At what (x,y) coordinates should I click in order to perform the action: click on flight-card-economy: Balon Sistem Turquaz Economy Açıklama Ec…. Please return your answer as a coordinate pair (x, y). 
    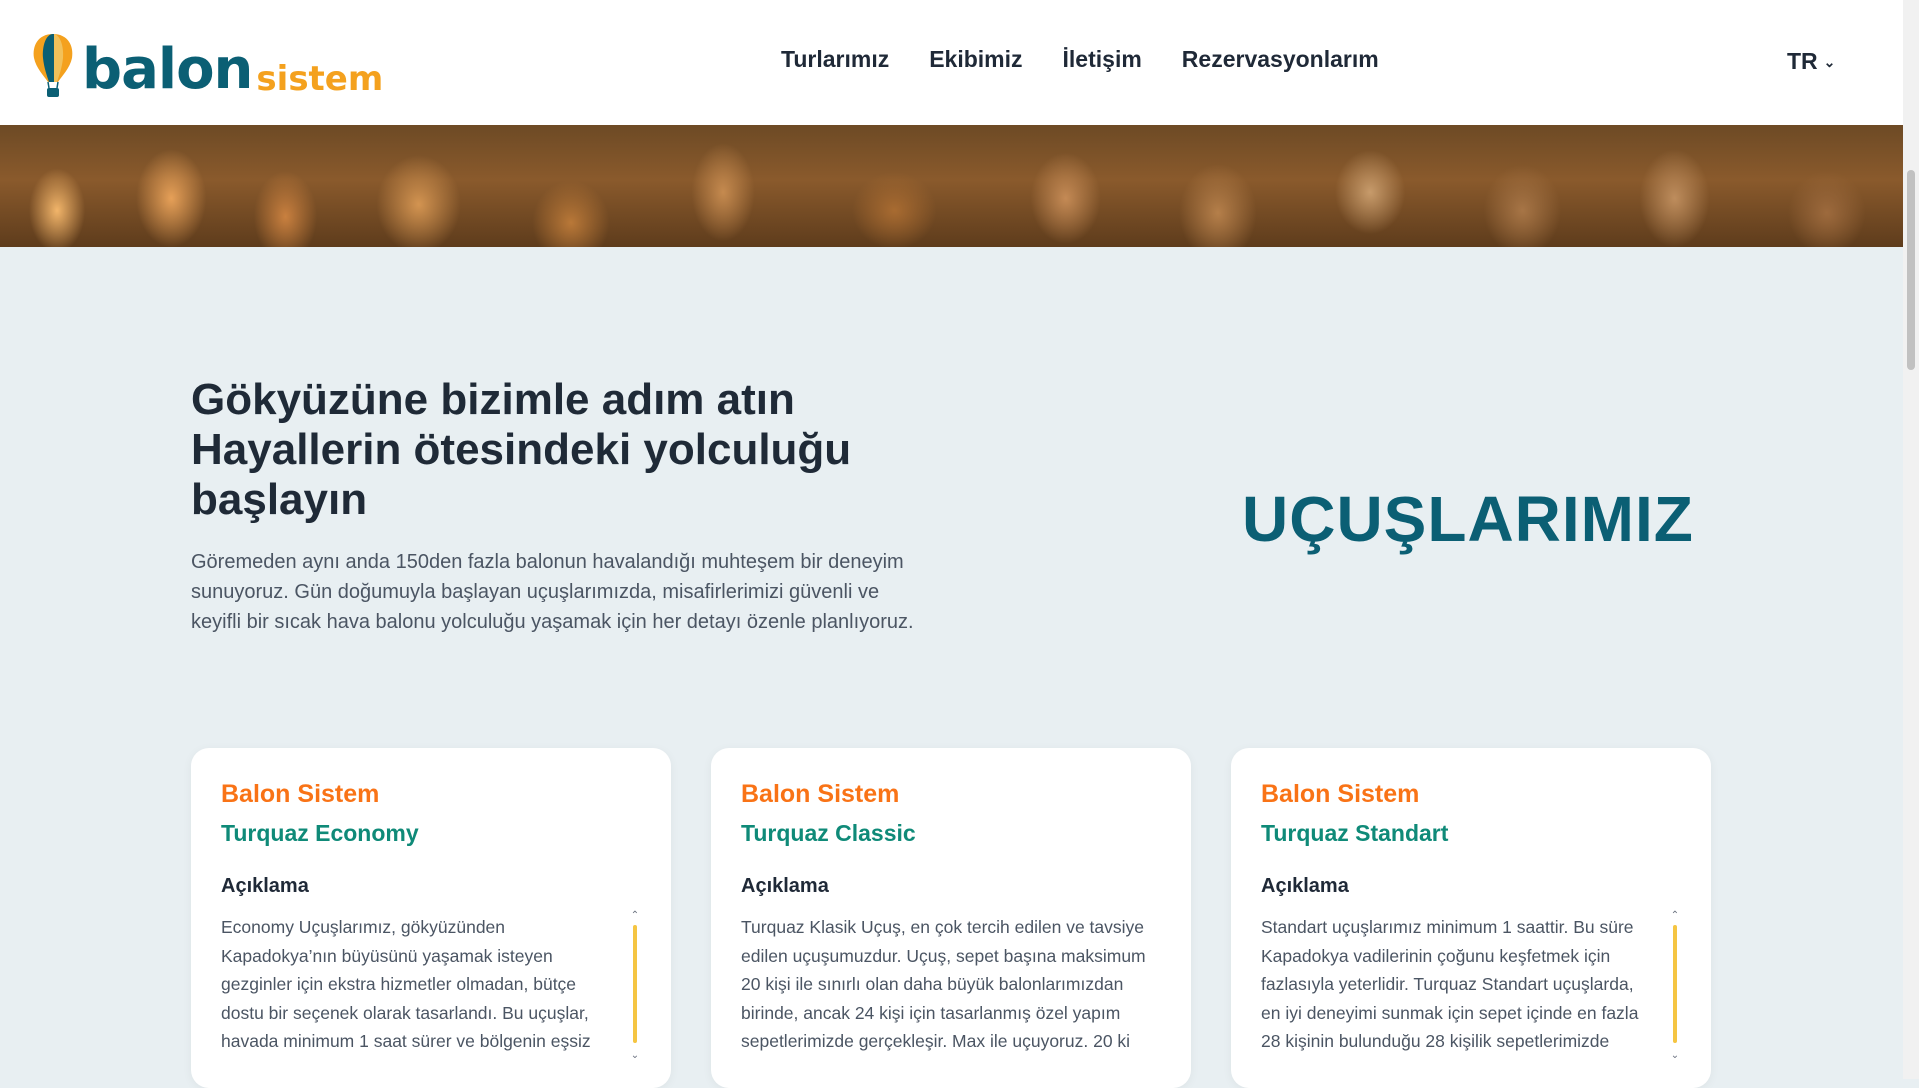
    Looking at the image, I should click on (431, 918).